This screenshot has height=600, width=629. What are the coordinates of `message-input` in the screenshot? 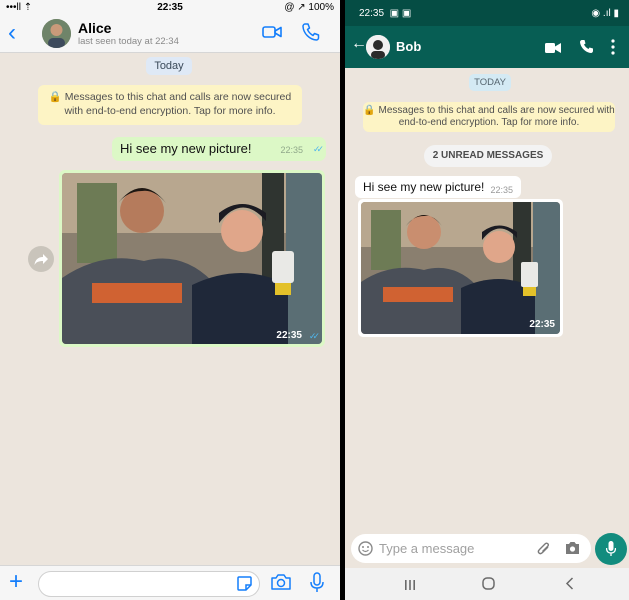 It's located at (149, 584).